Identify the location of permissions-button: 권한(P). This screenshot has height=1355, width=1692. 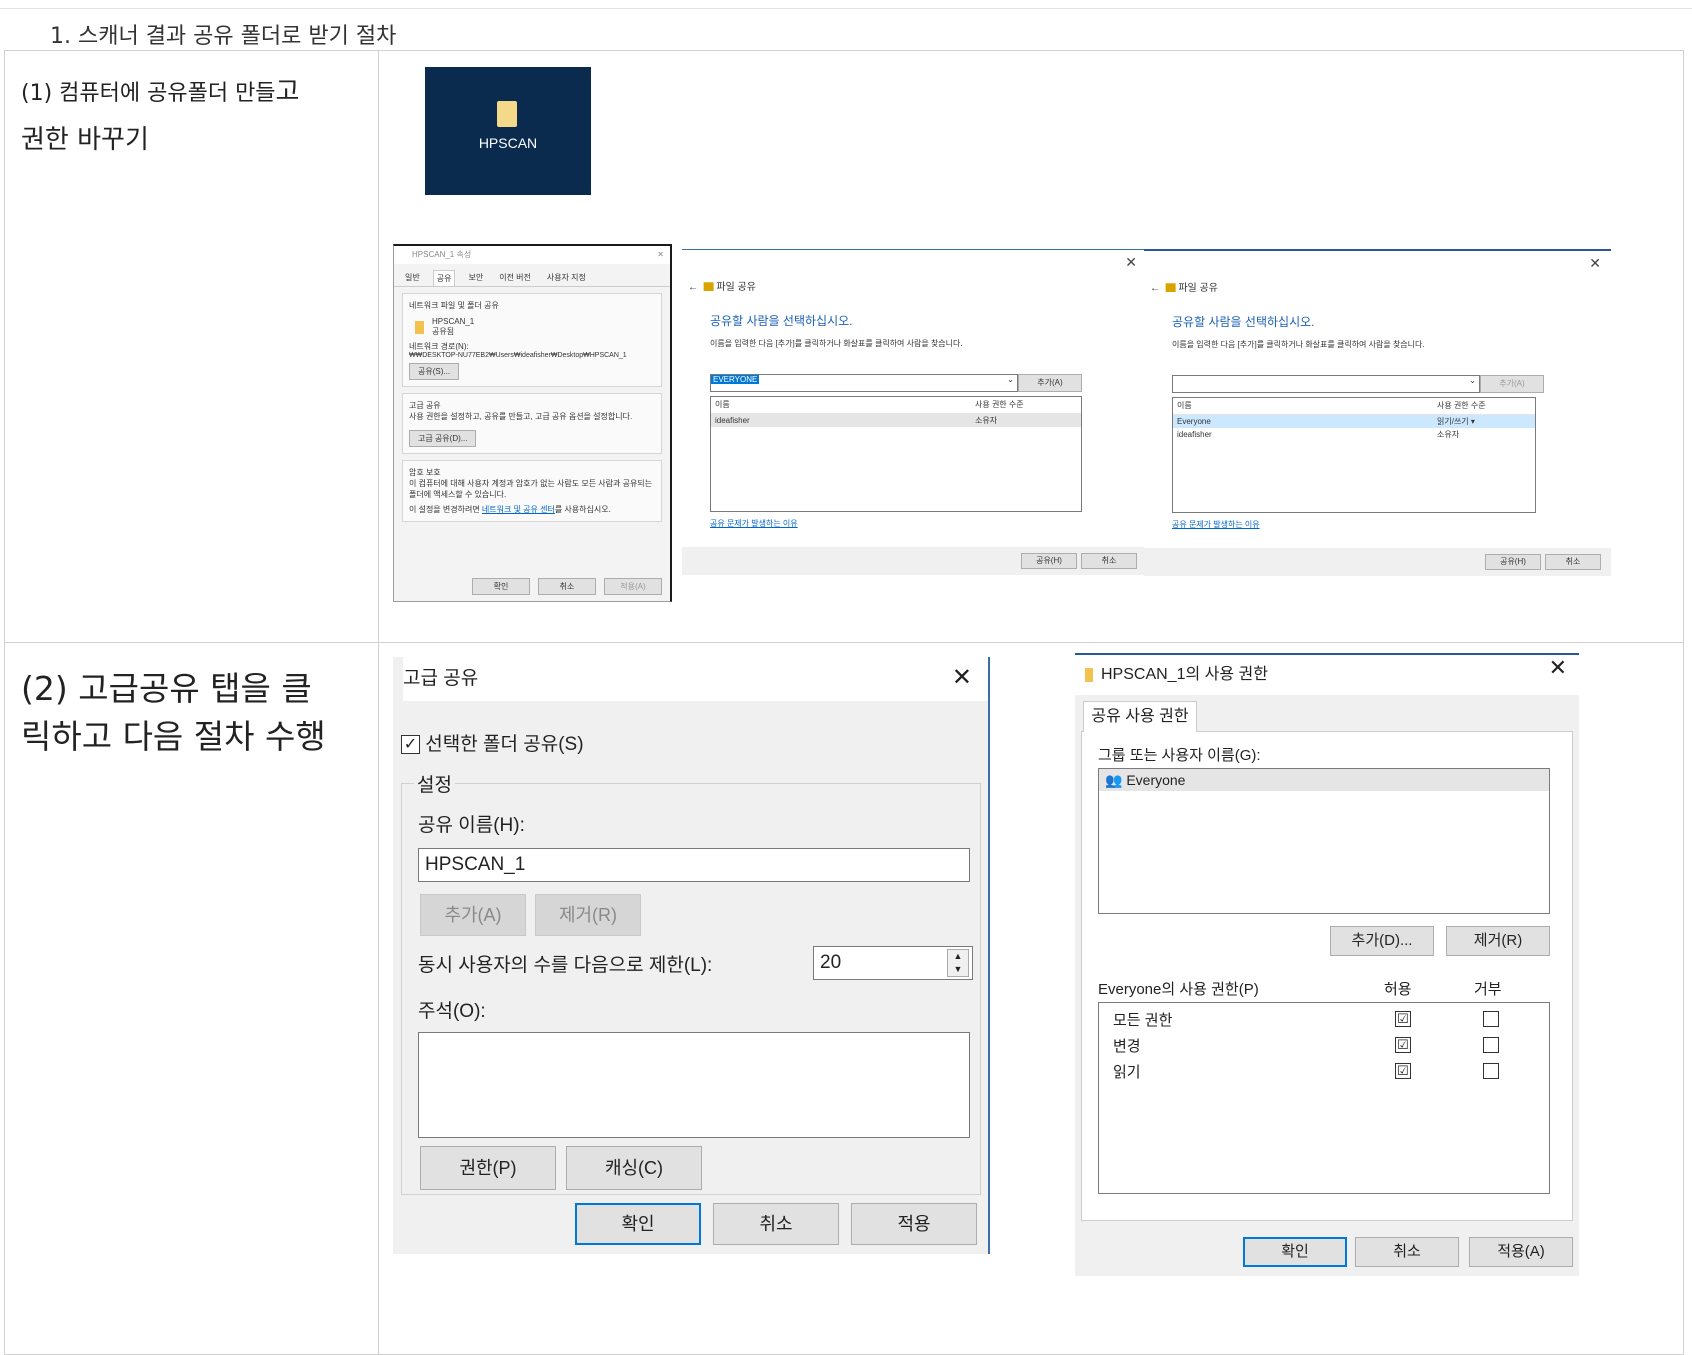
(488, 1168).